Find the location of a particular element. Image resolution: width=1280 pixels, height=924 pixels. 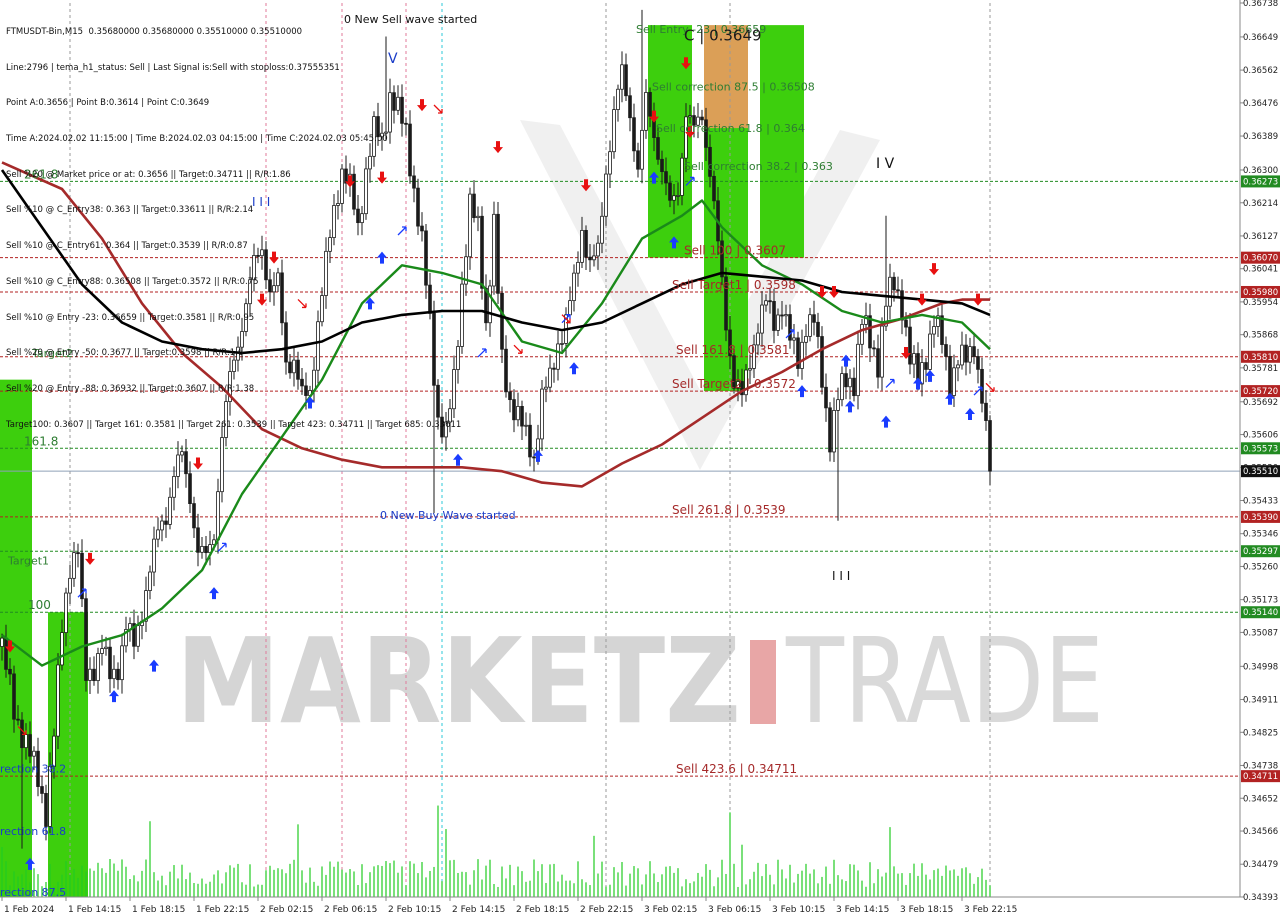

axis-tick-label: 0.34825 is located at coordinates (1260, 733).